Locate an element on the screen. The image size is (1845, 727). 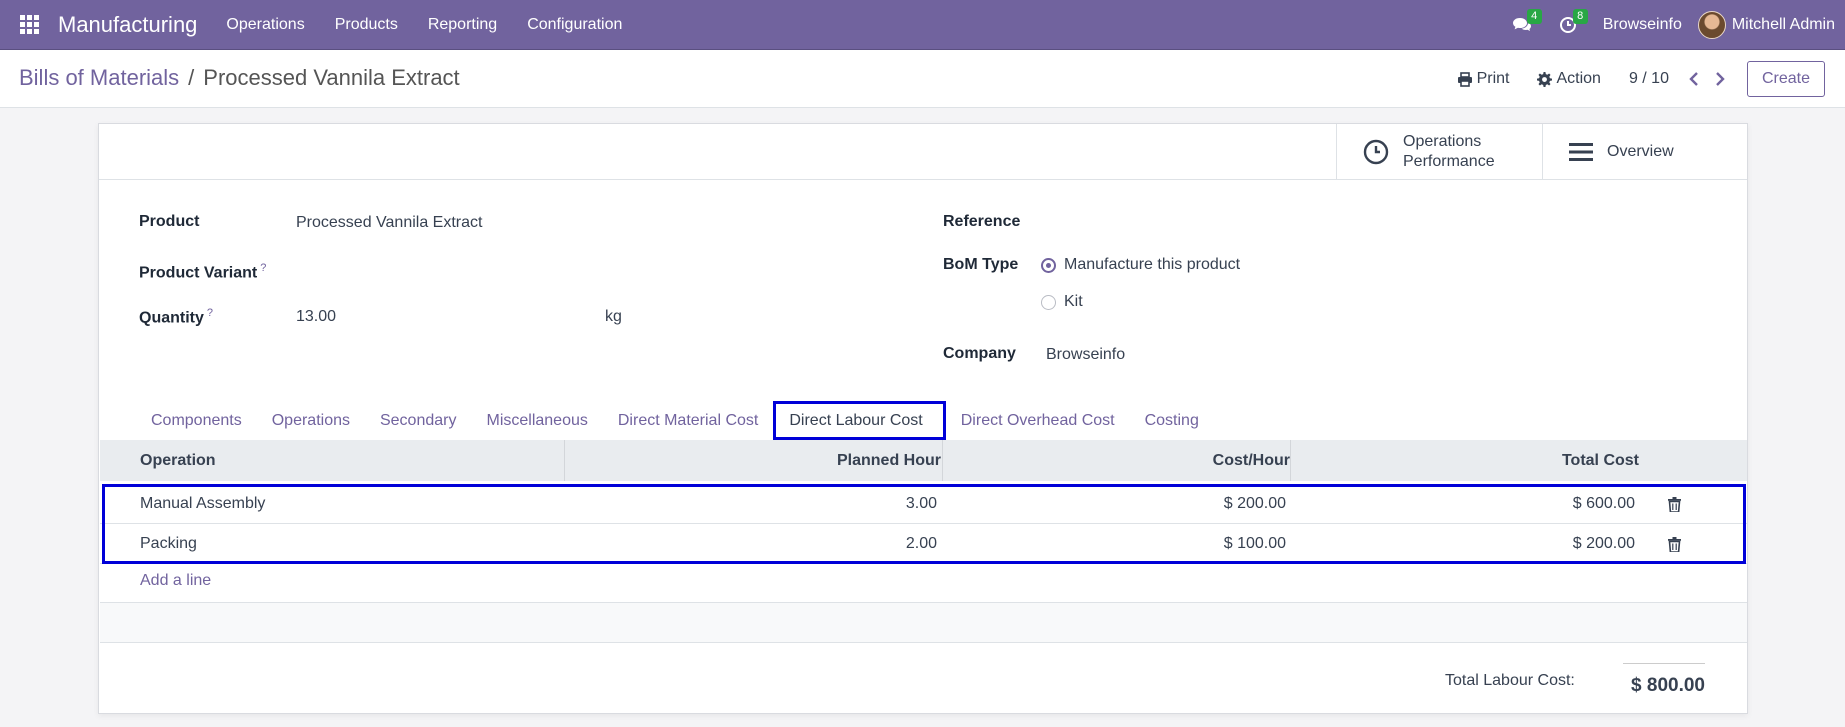
breadcrumb-parent-link: Bills of Materials is located at coordinates (99, 78).